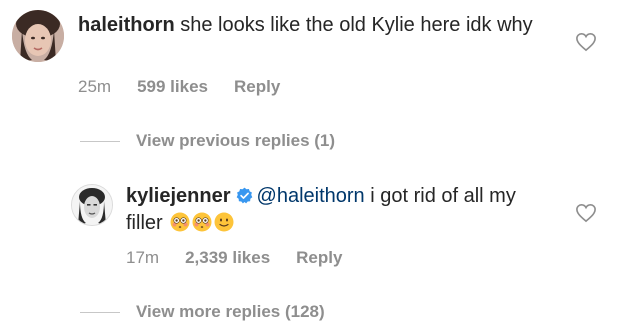  Describe the element at coordinates (95, 86) in the screenshot. I see `comment-time: 25m` at that location.